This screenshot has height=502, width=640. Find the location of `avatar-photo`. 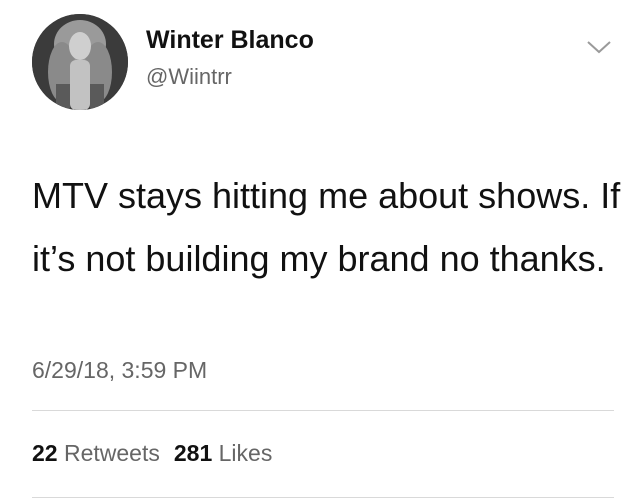

avatar-photo is located at coordinates (80, 62).